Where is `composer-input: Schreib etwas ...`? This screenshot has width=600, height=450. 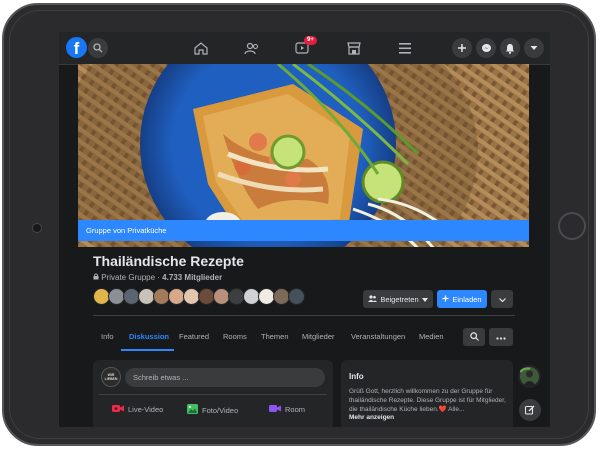
composer-input: Schreib etwas ... is located at coordinates (225, 377).